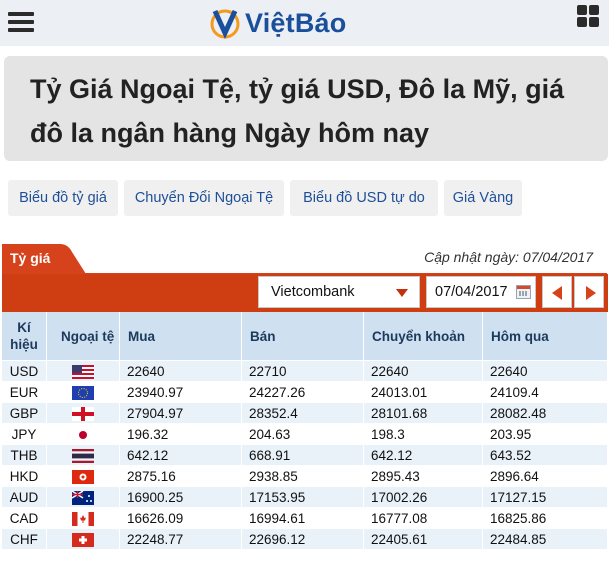 The width and height of the screenshot is (609, 561). Describe the element at coordinates (545, 413) in the screenshot. I see `row-yesterday: 28082.48` at that location.